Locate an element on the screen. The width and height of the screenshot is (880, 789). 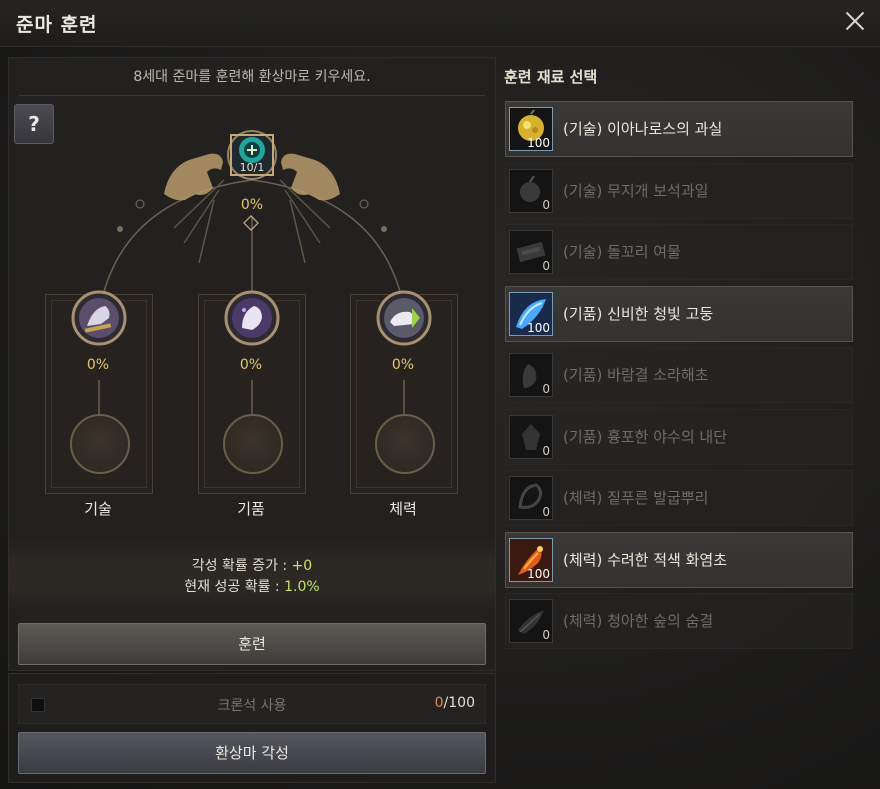
chronstone-max: /100 is located at coordinates (459, 703).